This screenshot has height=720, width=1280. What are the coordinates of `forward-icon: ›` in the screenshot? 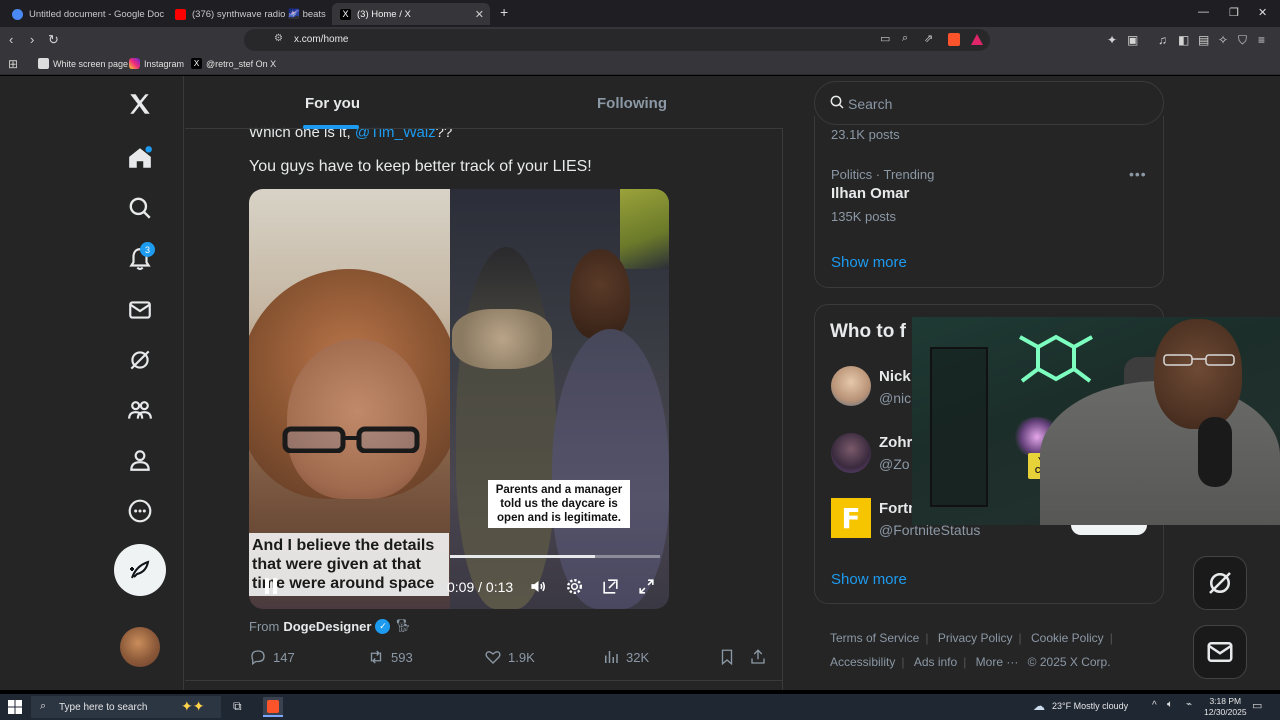 It's located at (32, 40).